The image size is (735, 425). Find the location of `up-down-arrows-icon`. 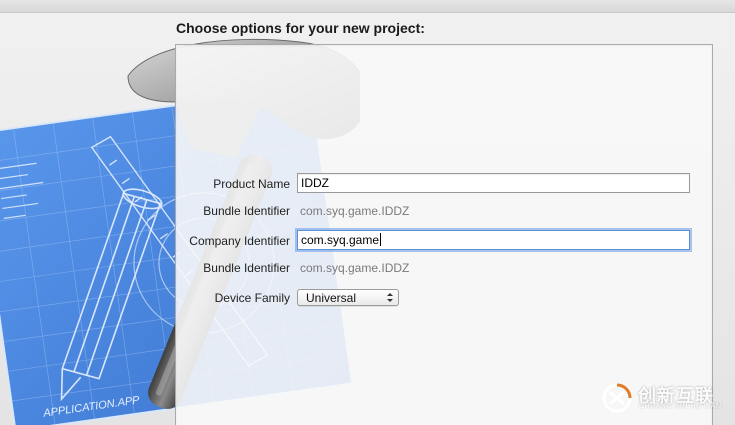

up-down-arrows-icon is located at coordinates (390, 297).